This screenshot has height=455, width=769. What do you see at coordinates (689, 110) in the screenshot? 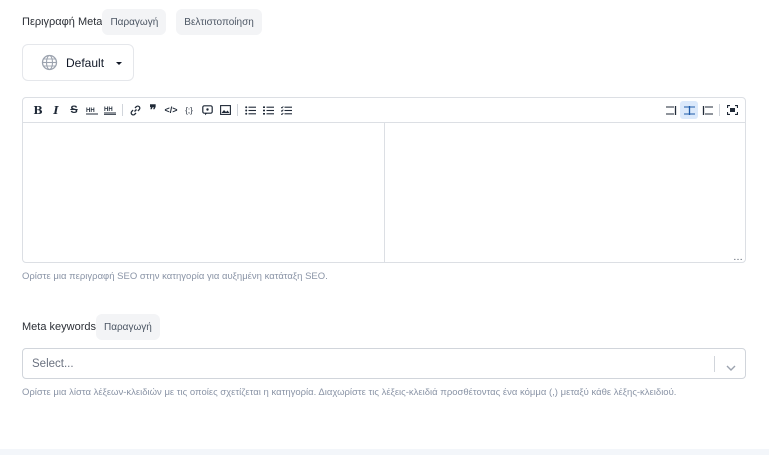
I see `split-view-icon` at bounding box center [689, 110].